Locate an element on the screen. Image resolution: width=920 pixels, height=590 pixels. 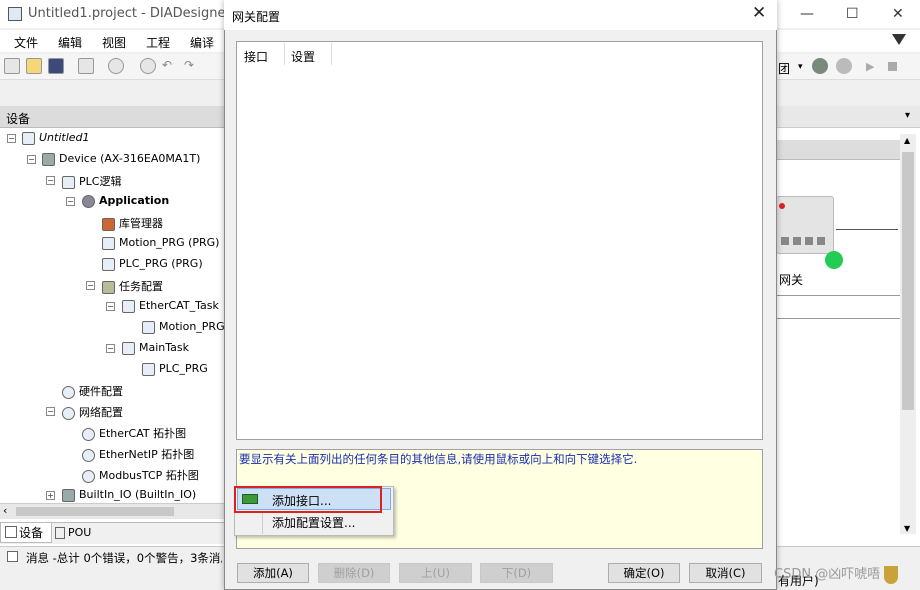
tree-item-label: ModbusTCP 拓扑图 is located at coordinates (149, 475).